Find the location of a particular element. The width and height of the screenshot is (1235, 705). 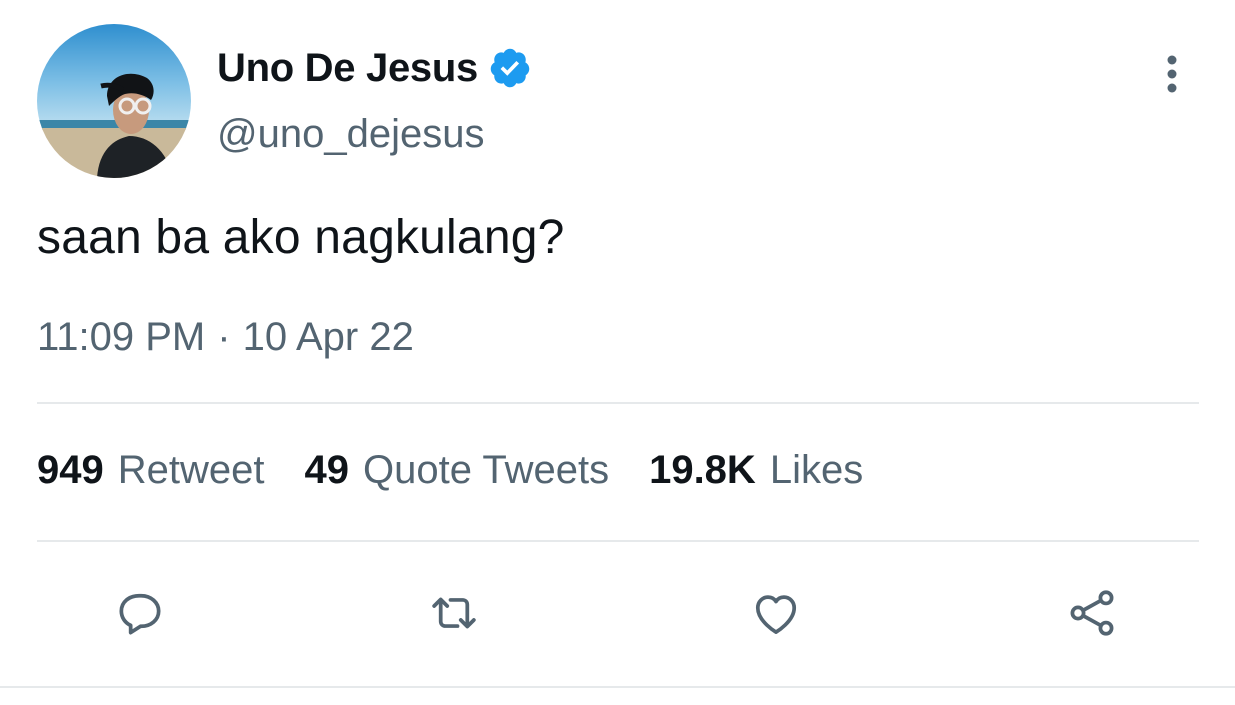

retweets-label: Retweet is located at coordinates (191, 470).